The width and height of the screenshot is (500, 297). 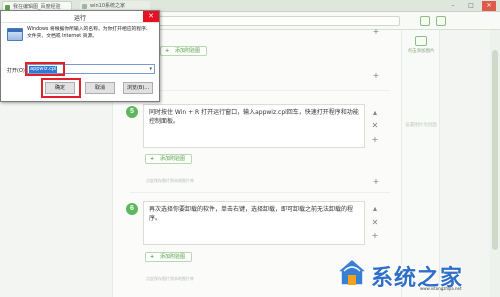 I want to click on step-text-box: 再次选择你要卸载的软件，单击右键，选择卸载，即可卸载之前无法卸载的程序。, so click(x=254, y=223).